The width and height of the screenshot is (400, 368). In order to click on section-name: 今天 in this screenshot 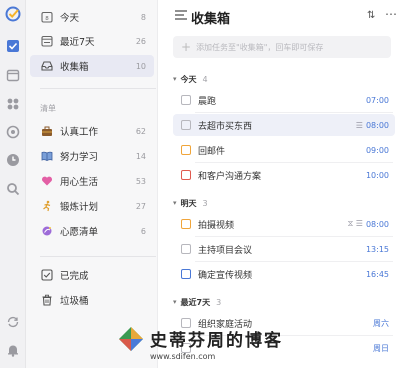, I will do `click(188, 79)`.